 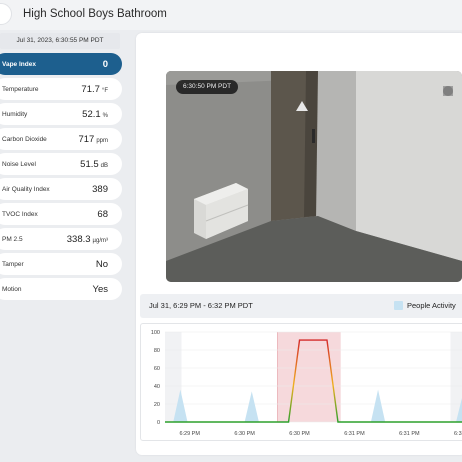 I want to click on y-tick-label-0: 0, so click(x=158, y=423).